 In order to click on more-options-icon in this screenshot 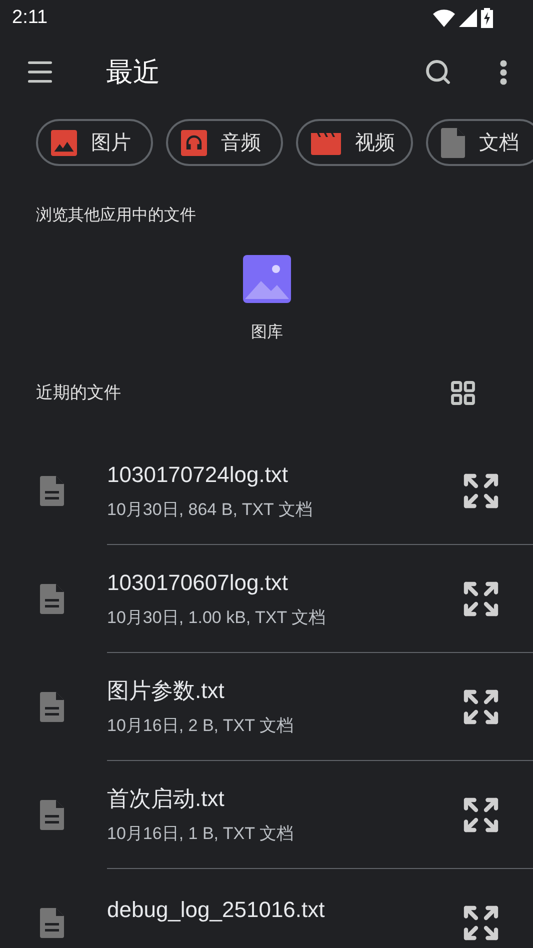, I will do `click(503, 72)`.